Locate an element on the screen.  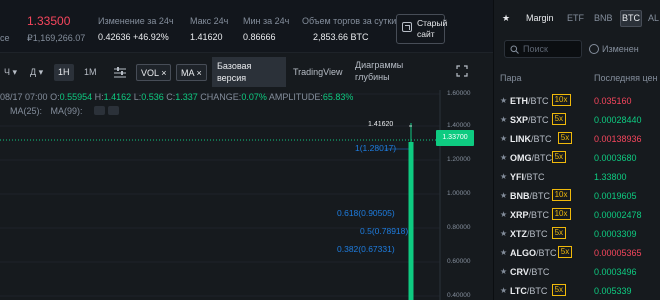
table-row: ★ ALGO/BTC 5x 0.00005365 is located at coordinates (577, 253).